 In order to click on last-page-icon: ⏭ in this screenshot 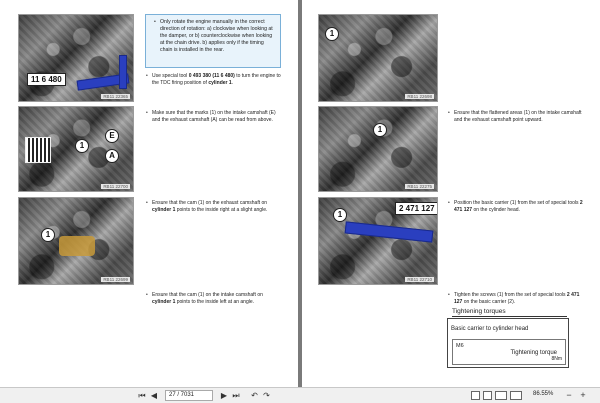, I will do `click(236, 395)`.